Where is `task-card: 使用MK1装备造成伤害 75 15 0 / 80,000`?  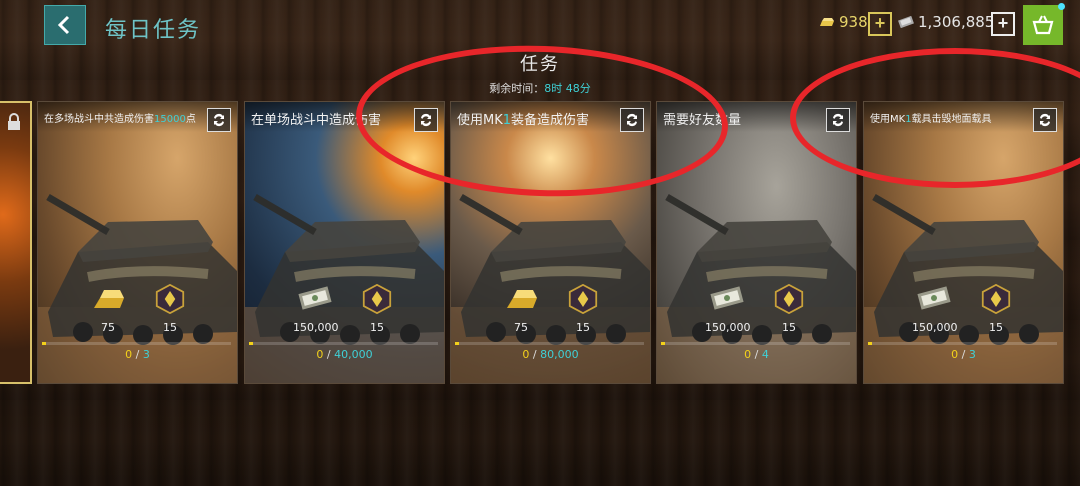 task-card: 使用MK1装备造成伤害 75 15 0 / 80,000 is located at coordinates (550, 242).